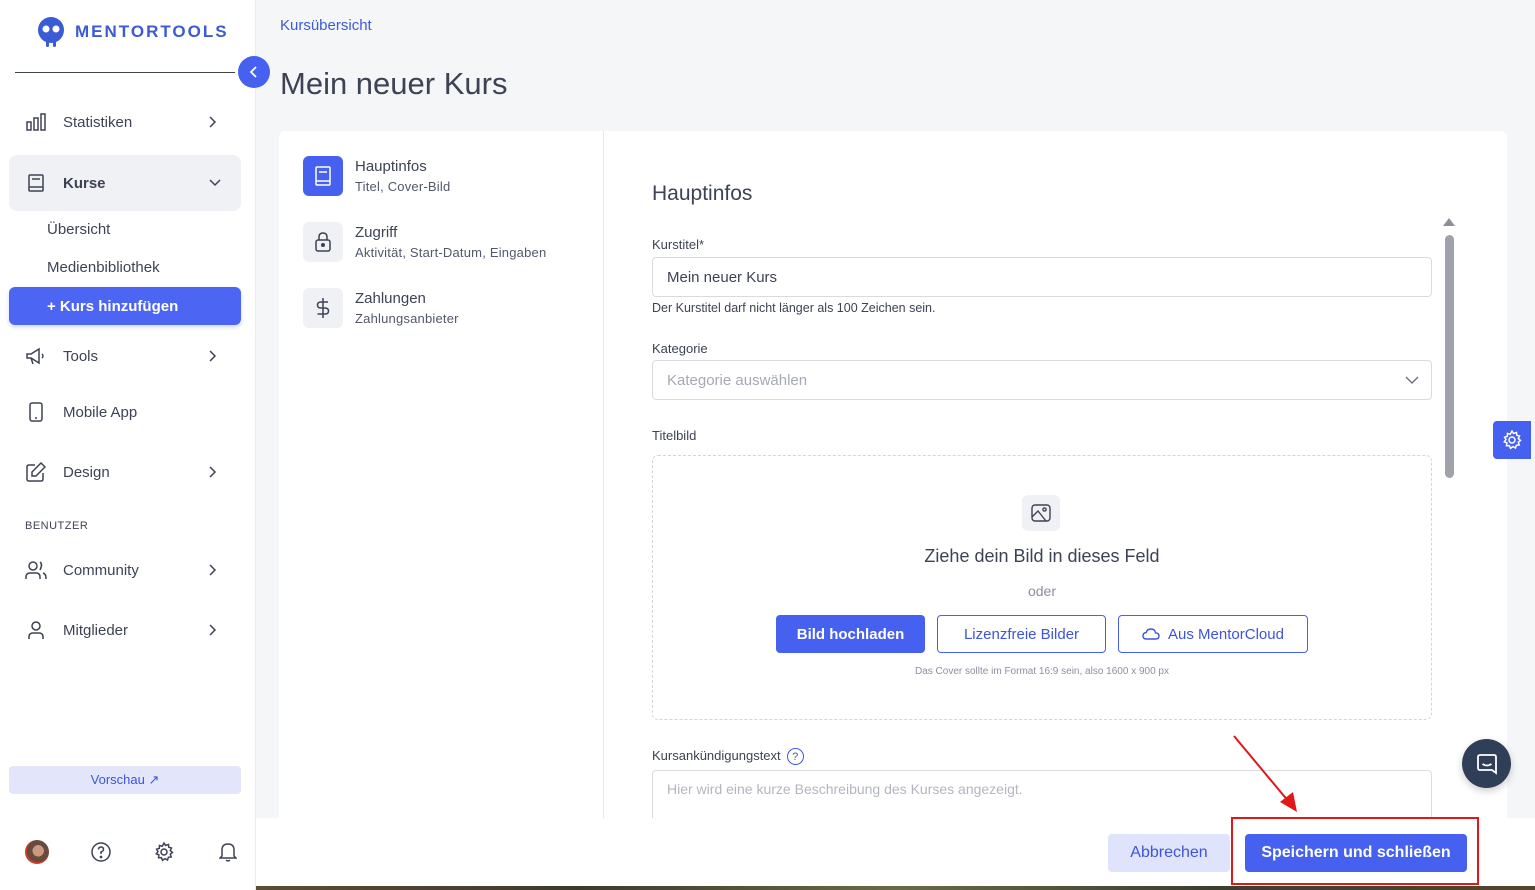  I want to click on mentorcloud-button: Aus MentorCloud, so click(1213, 634).